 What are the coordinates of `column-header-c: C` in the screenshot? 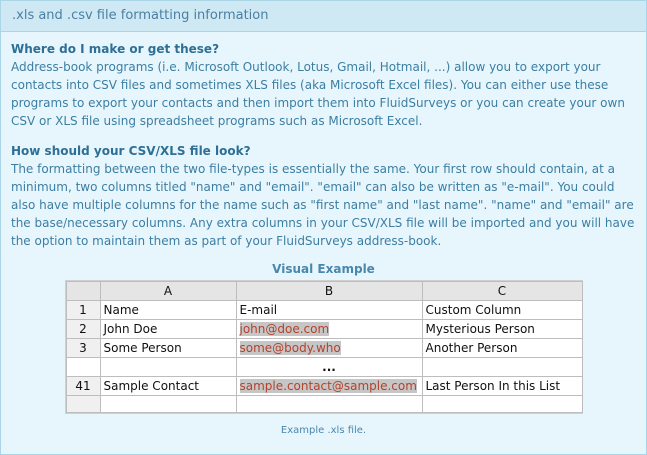 It's located at (502, 291).